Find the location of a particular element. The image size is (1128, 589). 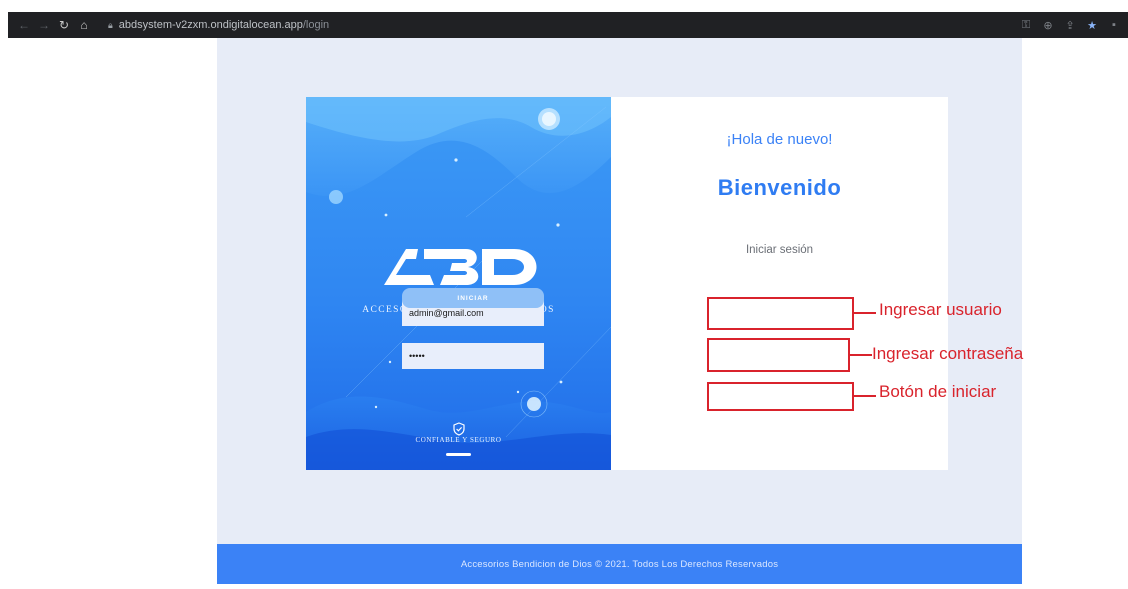

login-button: INICIAR is located at coordinates (473, 298).